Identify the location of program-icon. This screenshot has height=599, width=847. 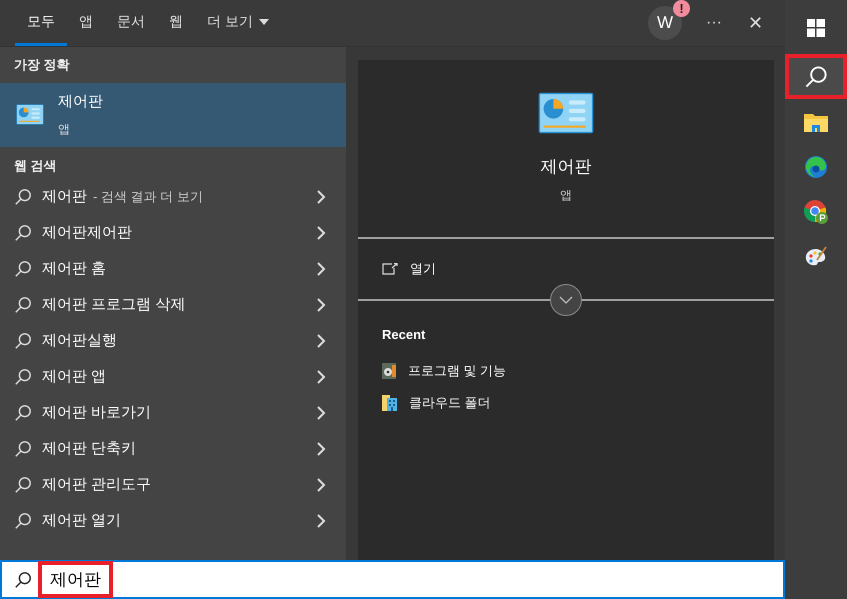
(389, 370).